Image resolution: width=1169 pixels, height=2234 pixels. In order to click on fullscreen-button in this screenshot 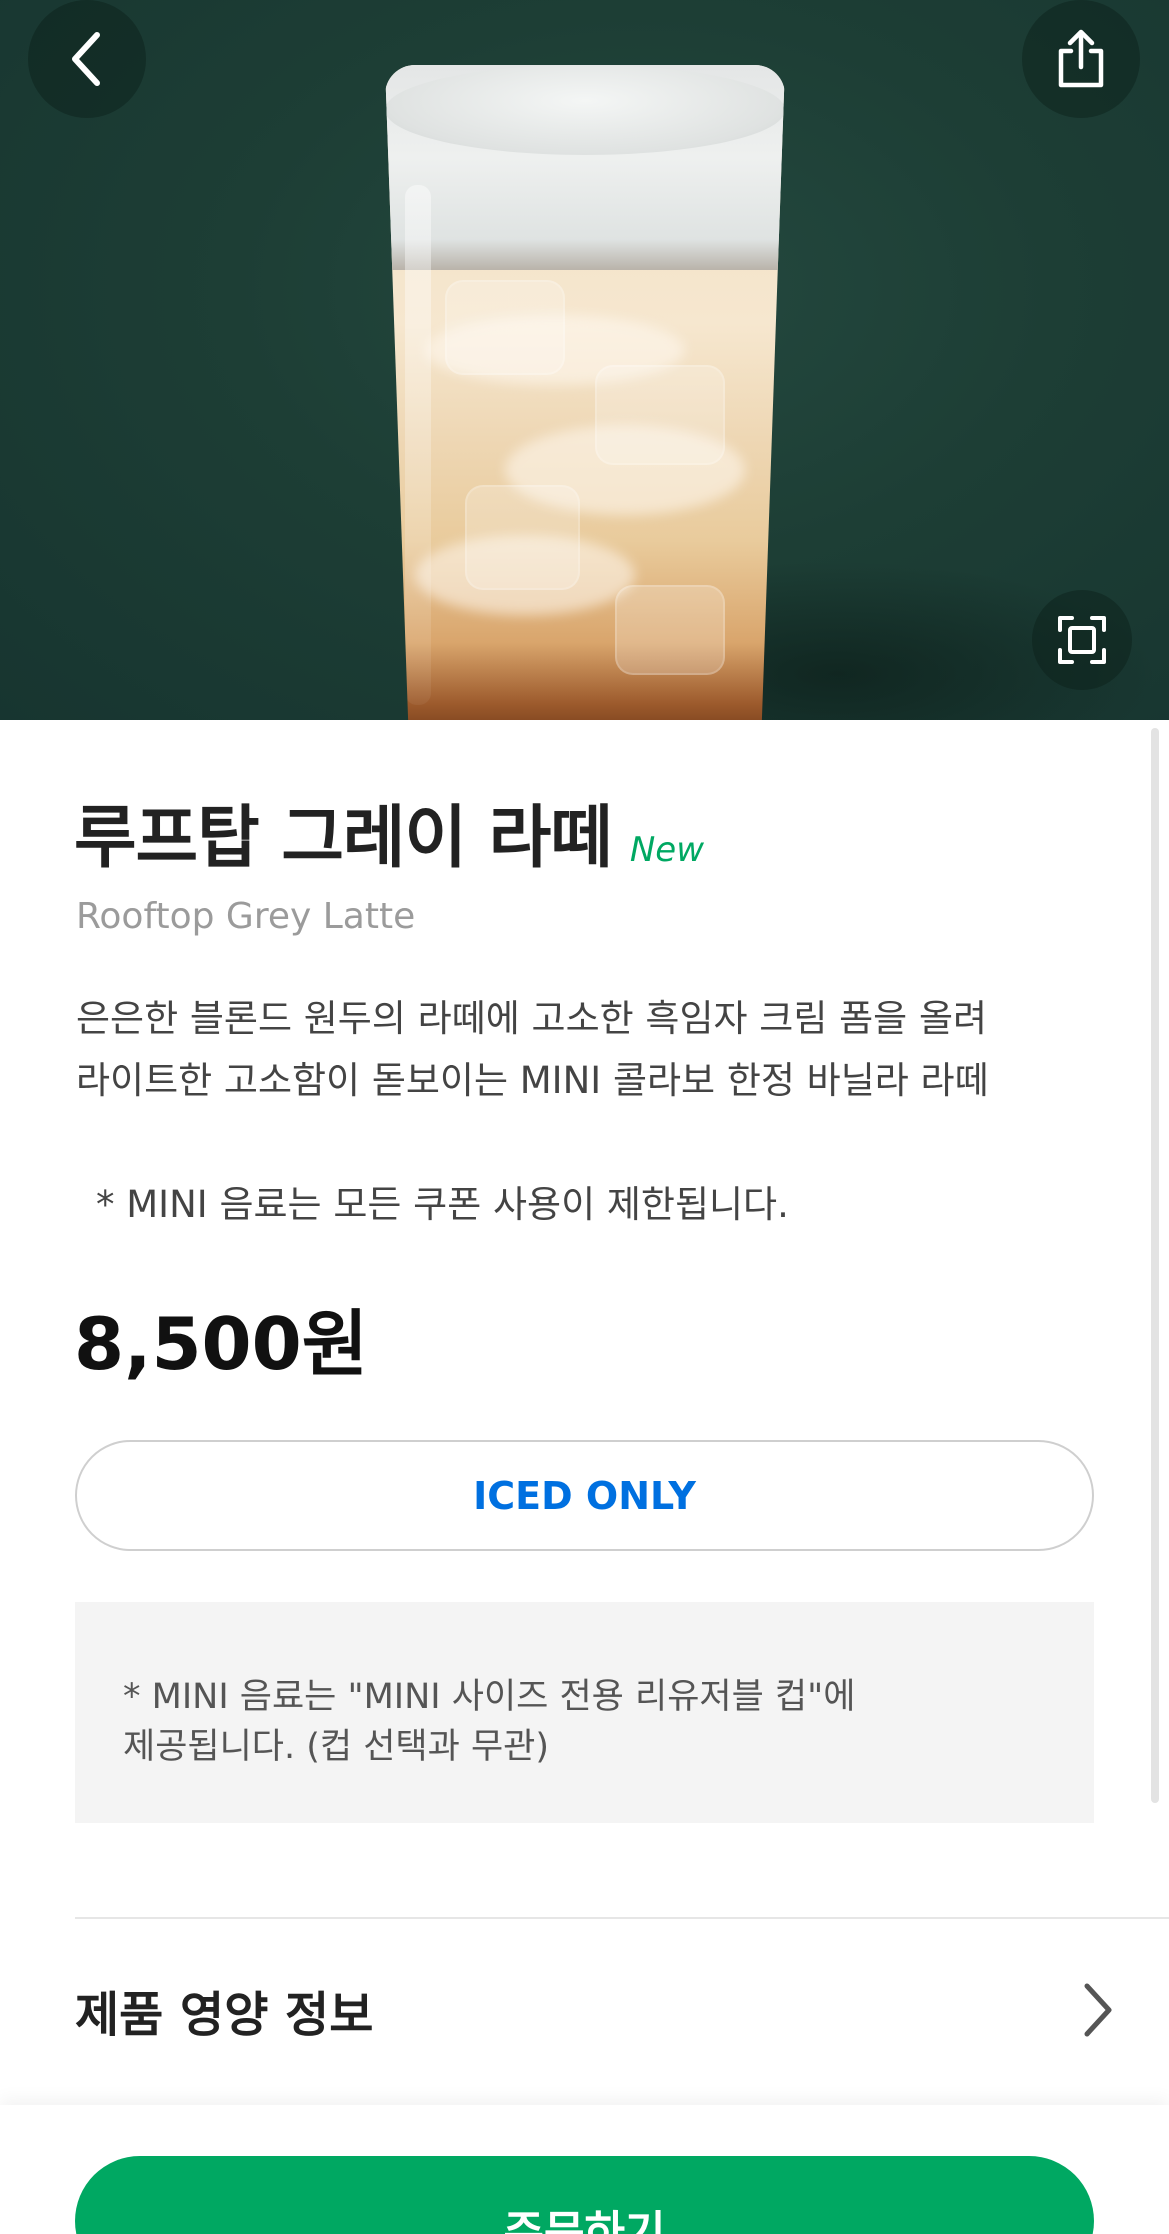, I will do `click(1082, 640)`.